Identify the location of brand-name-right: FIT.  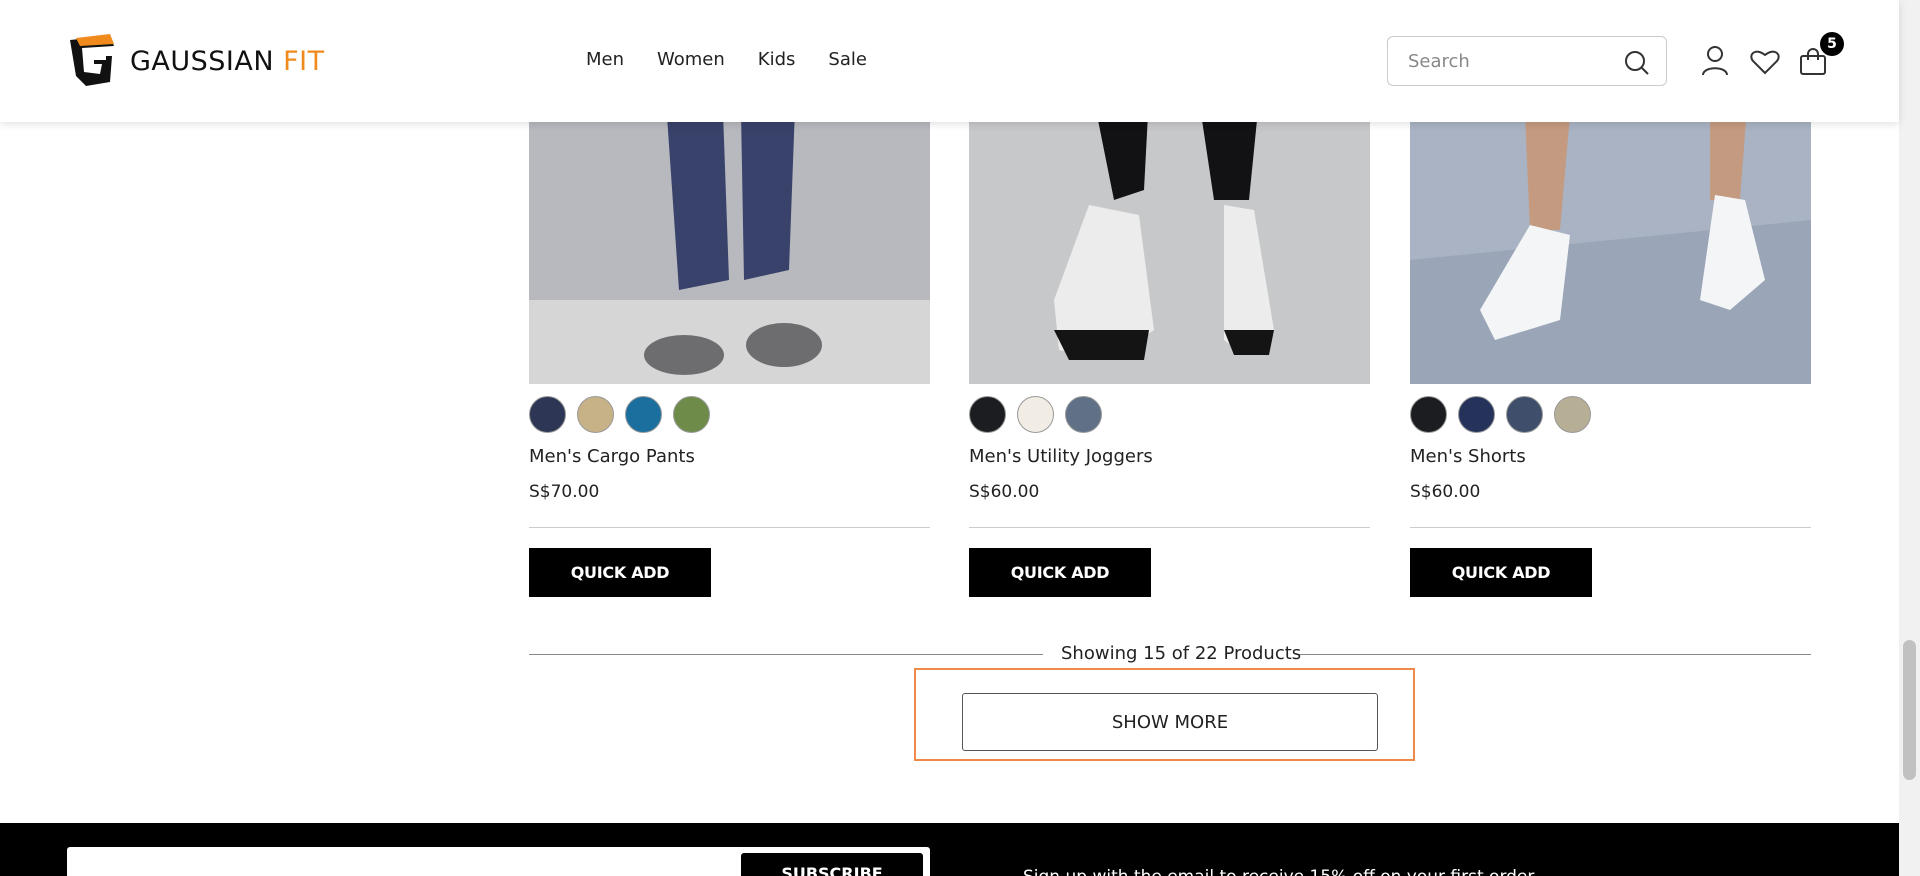
(304, 61).